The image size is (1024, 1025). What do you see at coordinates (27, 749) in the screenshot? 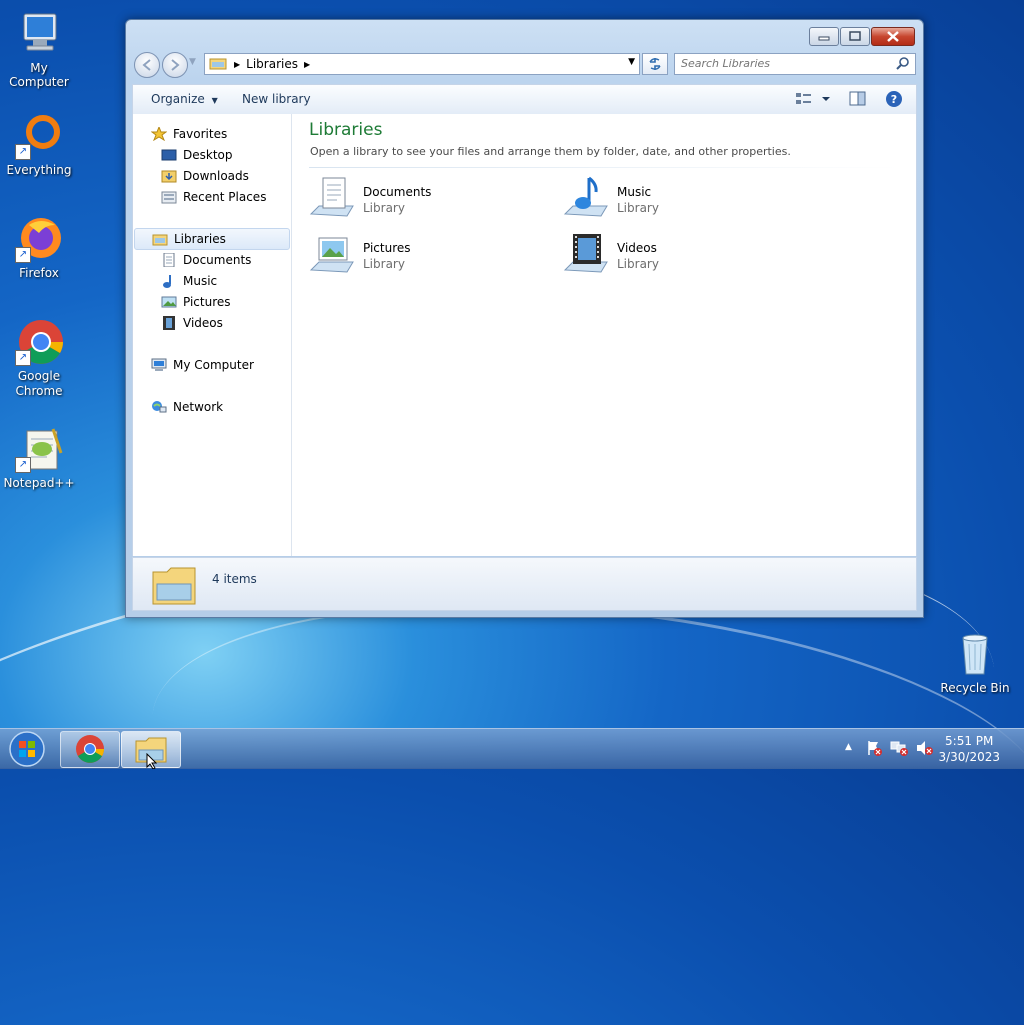
I see `start-button` at bounding box center [27, 749].